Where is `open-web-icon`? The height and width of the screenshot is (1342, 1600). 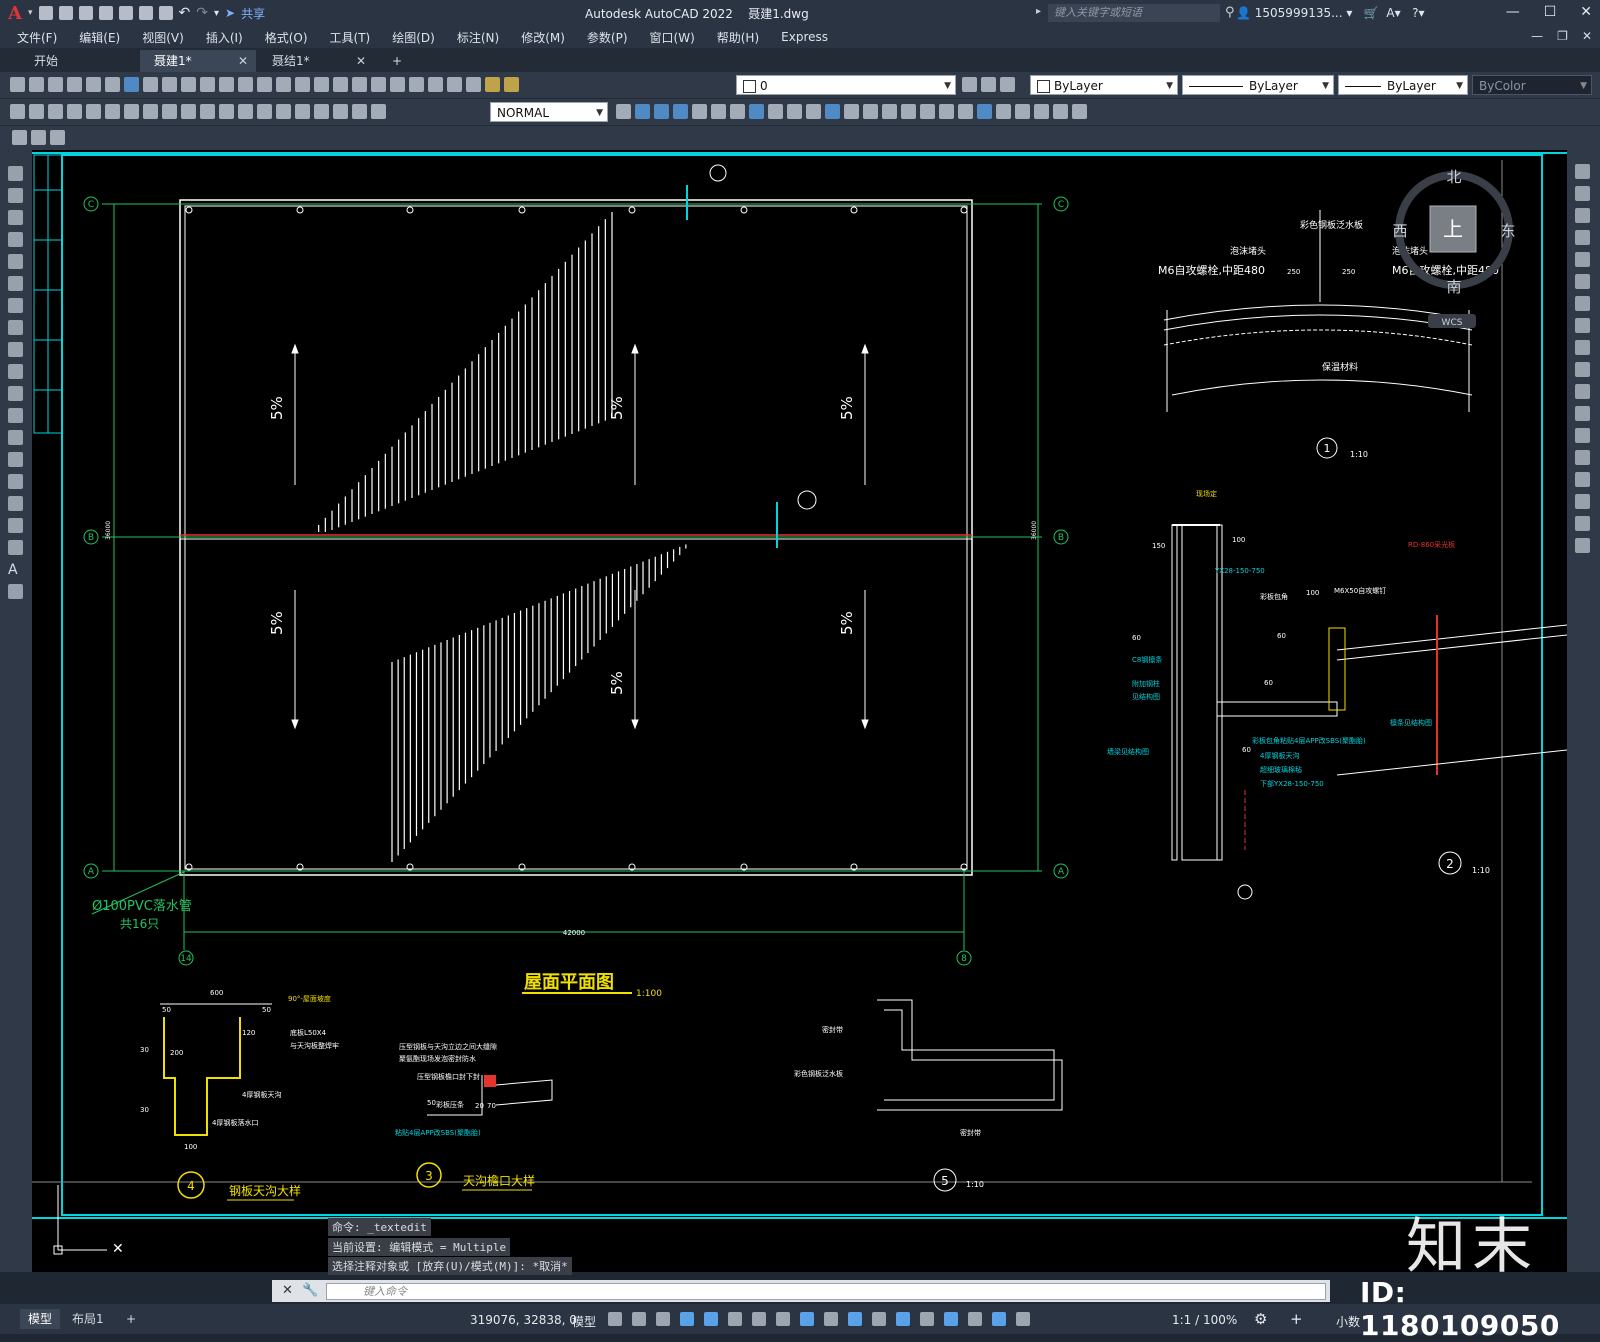 open-web-icon is located at coordinates (125, 13).